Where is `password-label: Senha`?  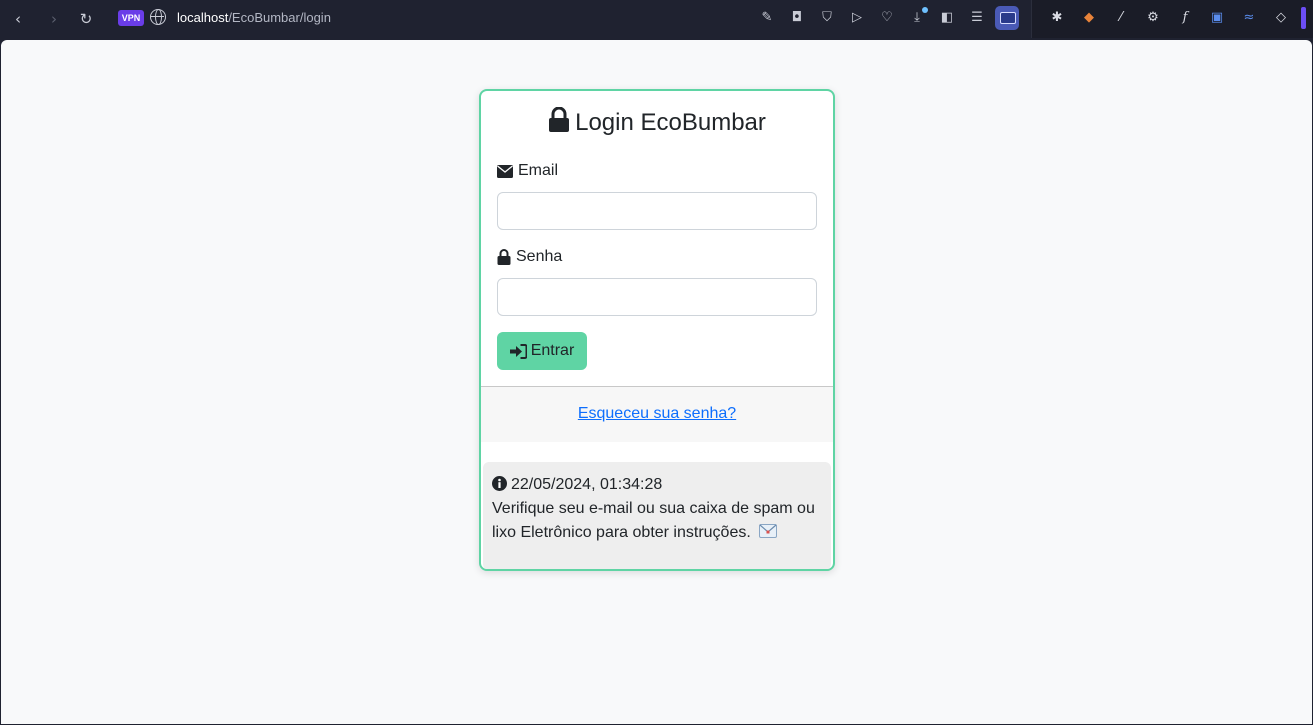 password-label: Senha is located at coordinates (529, 257).